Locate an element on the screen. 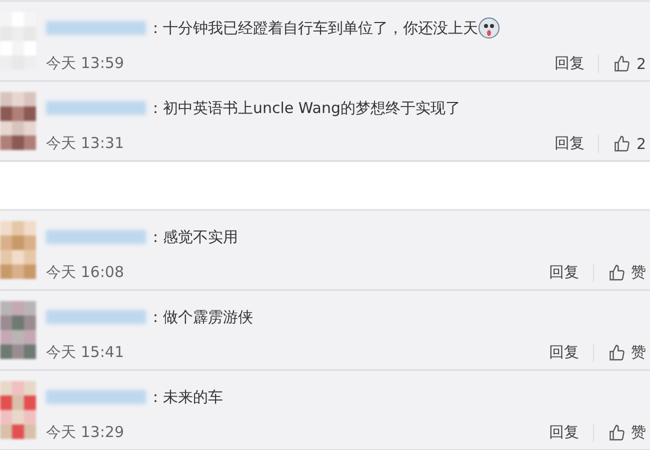  comment-text: ：未来的车 is located at coordinates (185, 397).